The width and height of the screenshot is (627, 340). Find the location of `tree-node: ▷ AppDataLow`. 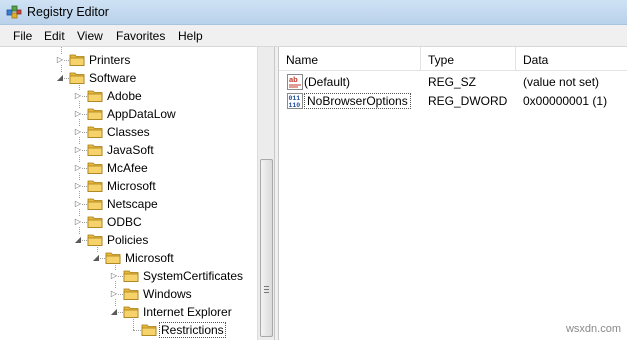

tree-node: ▷ AppDataLow is located at coordinates (129, 114).